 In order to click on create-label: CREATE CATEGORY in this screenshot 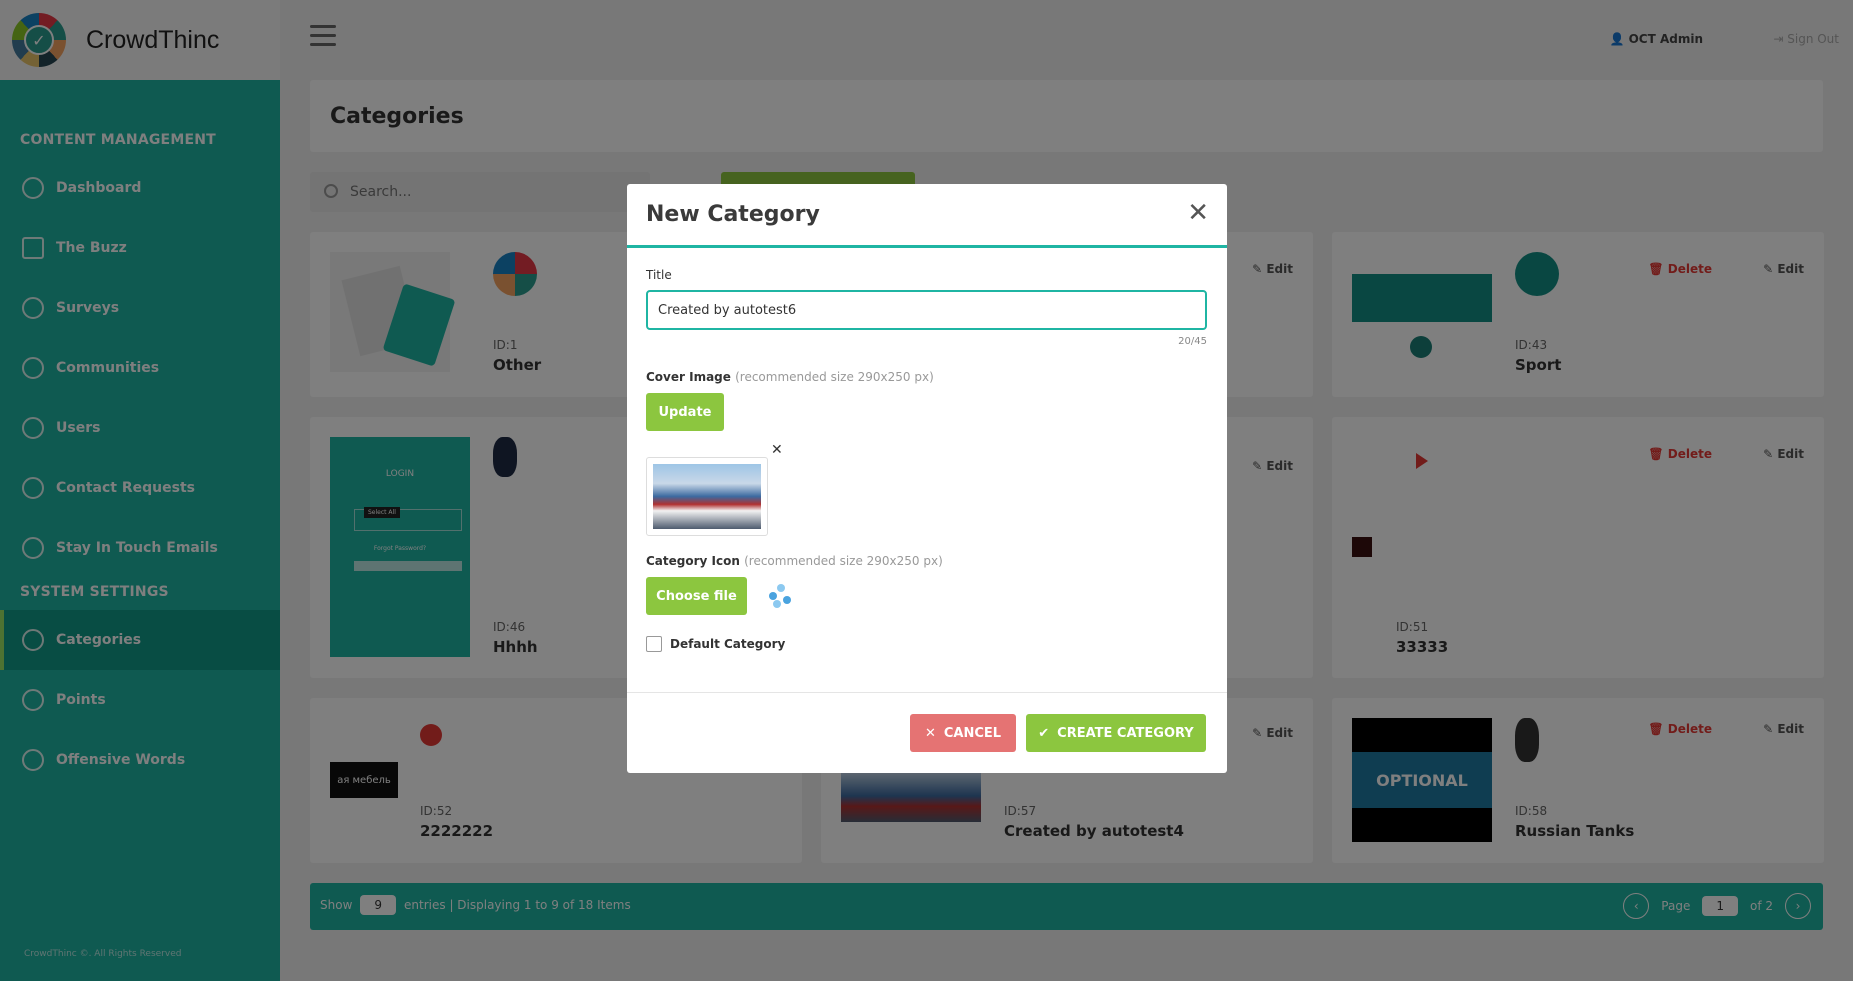, I will do `click(1125, 733)`.